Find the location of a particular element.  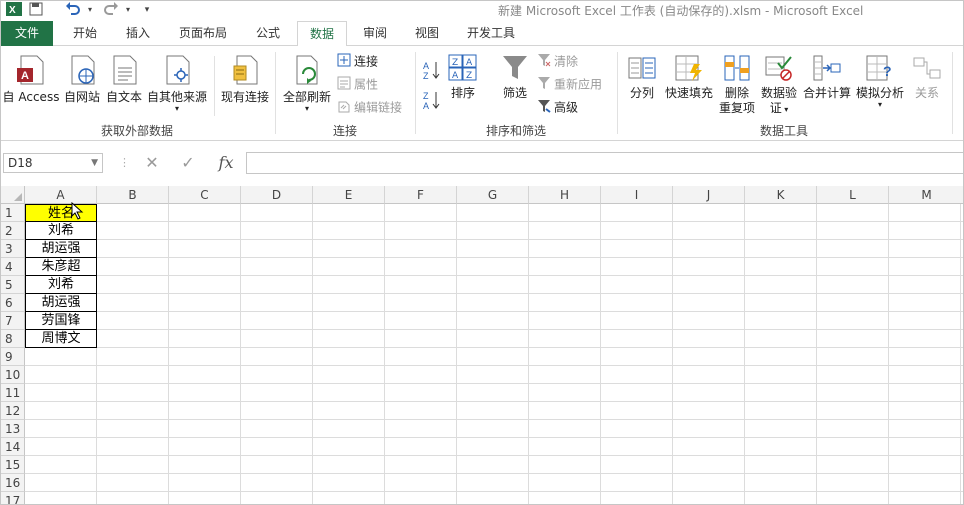

column-header: K is located at coordinates (781, 195).